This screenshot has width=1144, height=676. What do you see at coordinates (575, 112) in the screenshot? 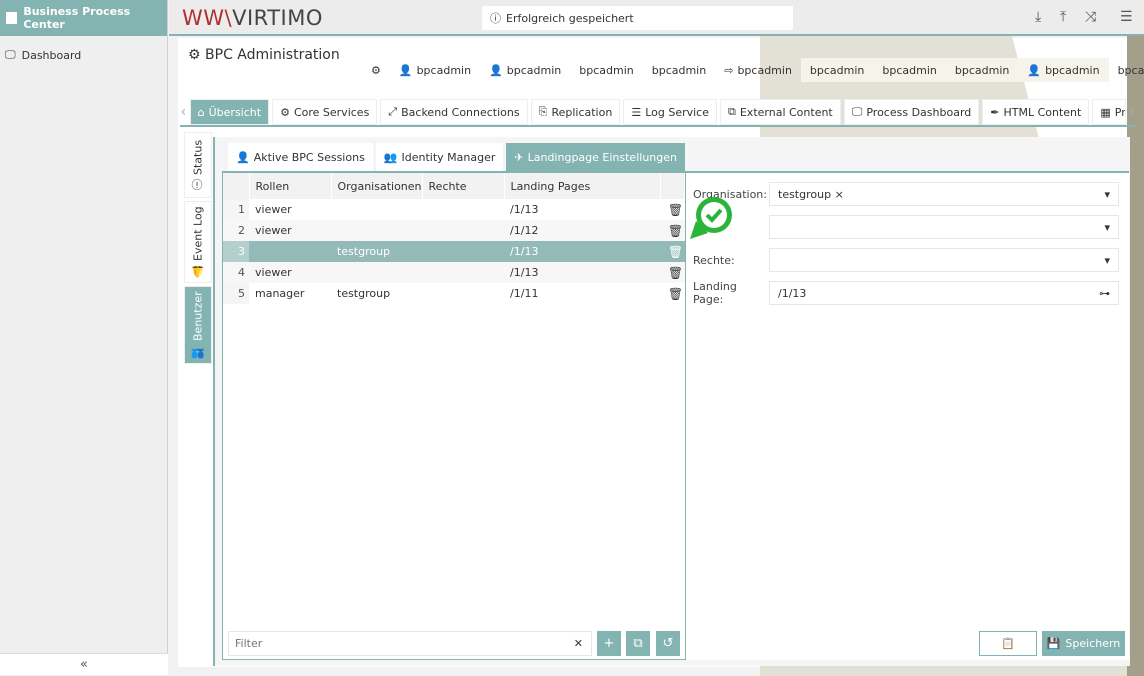
I see `tab-replication: ⎘ Replication` at bounding box center [575, 112].